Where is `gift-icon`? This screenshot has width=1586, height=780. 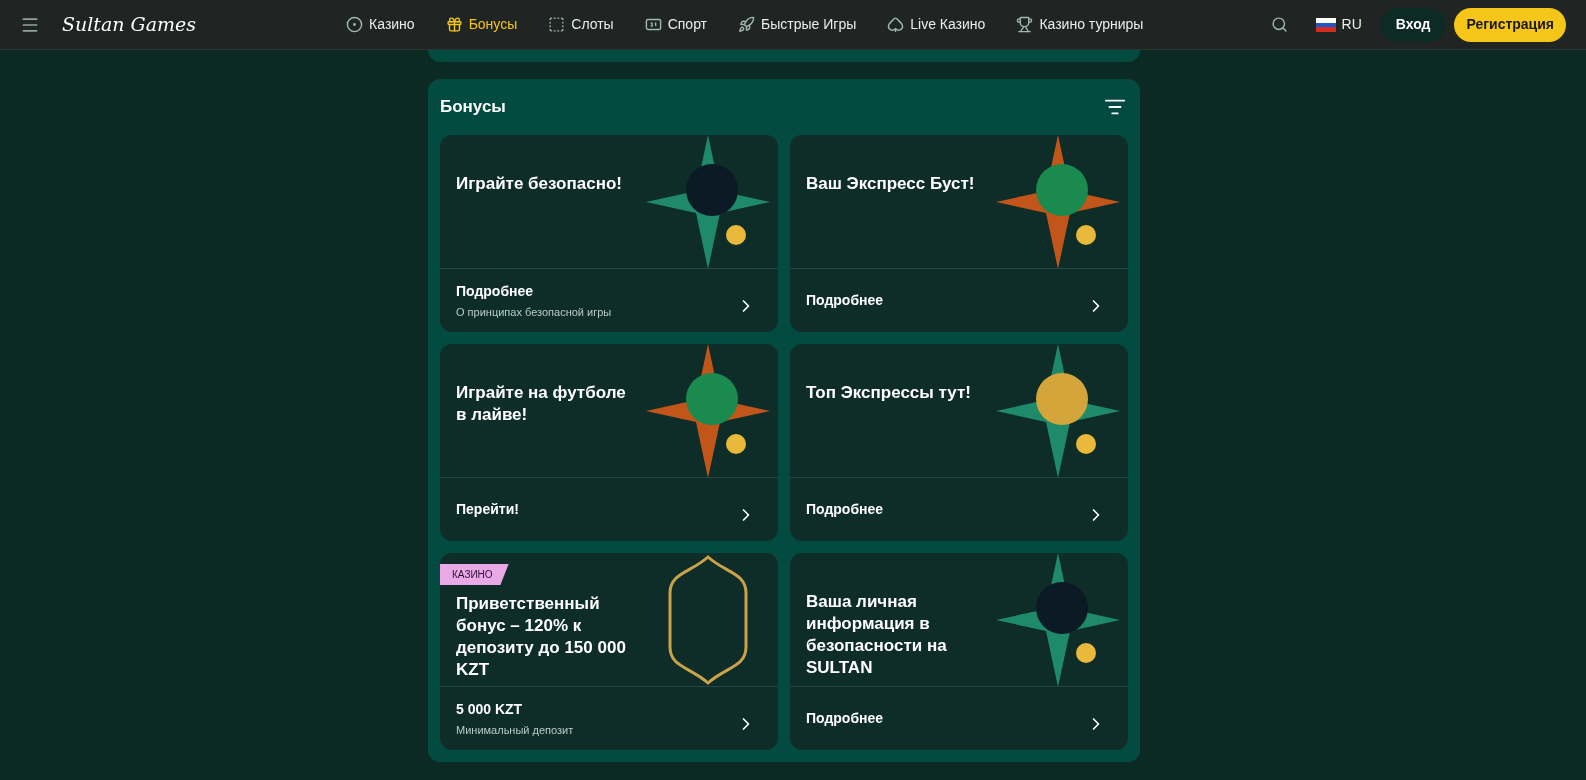
gift-icon is located at coordinates (454, 24).